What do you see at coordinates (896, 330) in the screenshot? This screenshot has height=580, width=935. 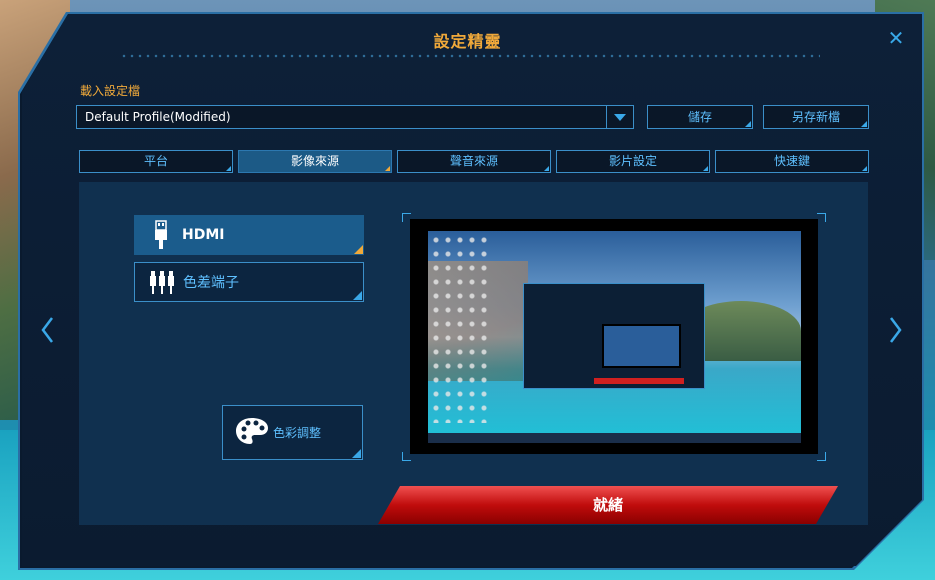 I see `chevron-right-icon` at bounding box center [896, 330].